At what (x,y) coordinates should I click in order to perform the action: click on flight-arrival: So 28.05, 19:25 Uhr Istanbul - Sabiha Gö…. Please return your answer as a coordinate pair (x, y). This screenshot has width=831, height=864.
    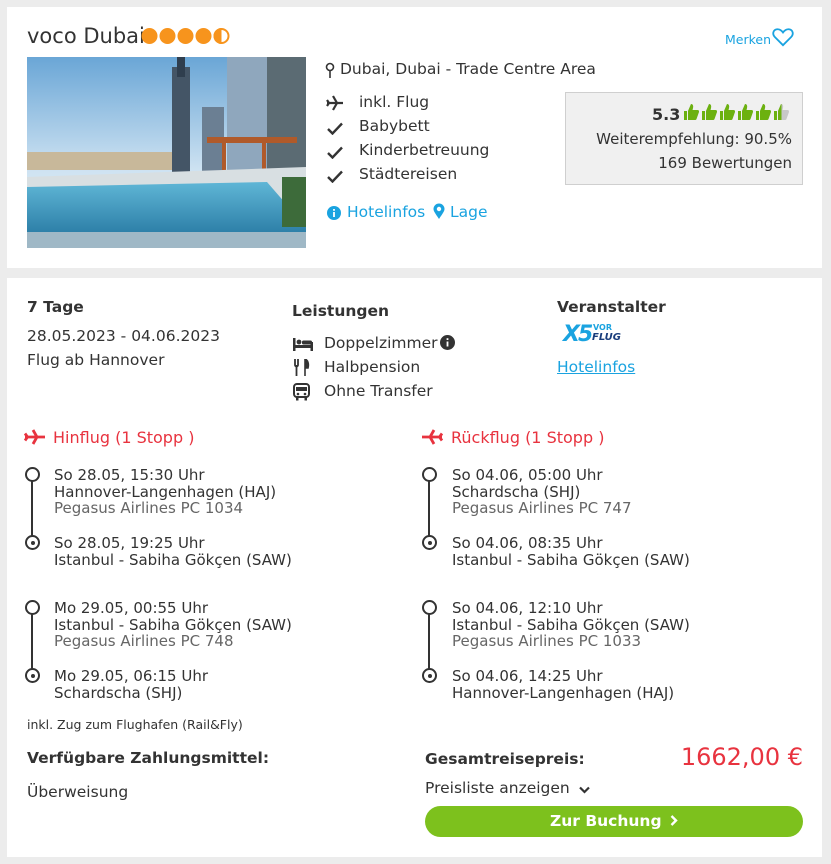
    Looking at the image, I should click on (173, 551).